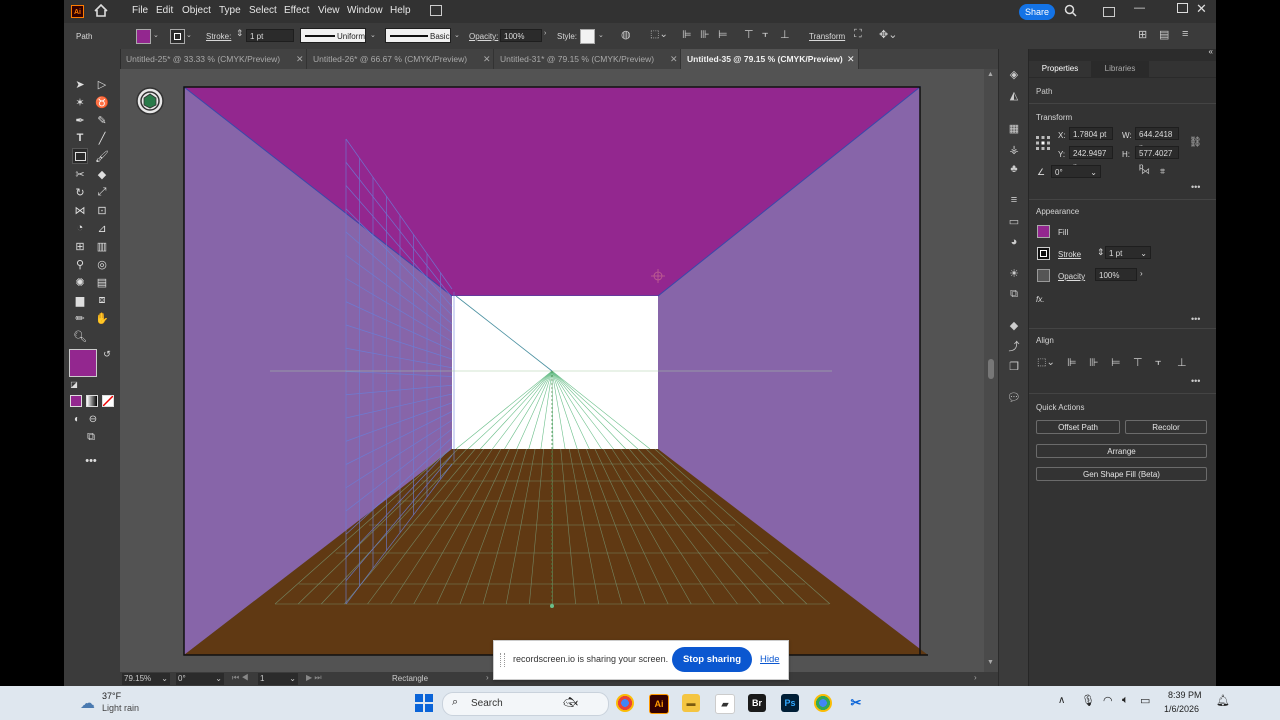  Describe the element at coordinates (1014, 294) in the screenshot. I see `graphic-styles-icon: ⧉` at that location.